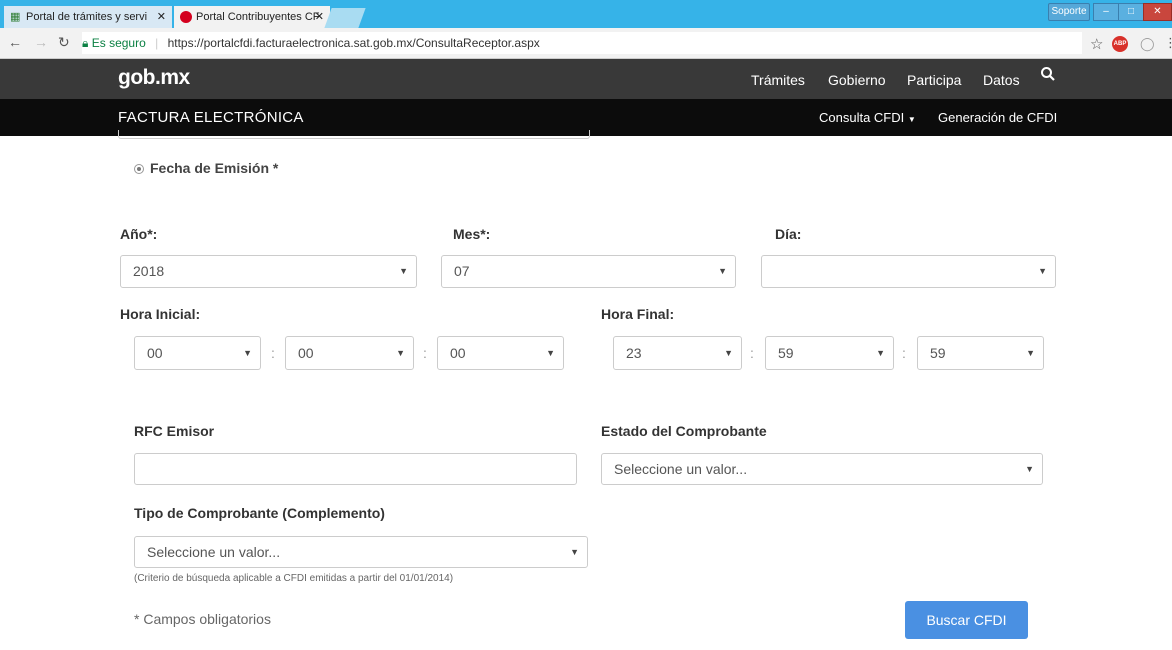 The image size is (1172, 650). Describe the element at coordinates (911, 119) in the screenshot. I see `caret-down-icon: ▼` at that location.